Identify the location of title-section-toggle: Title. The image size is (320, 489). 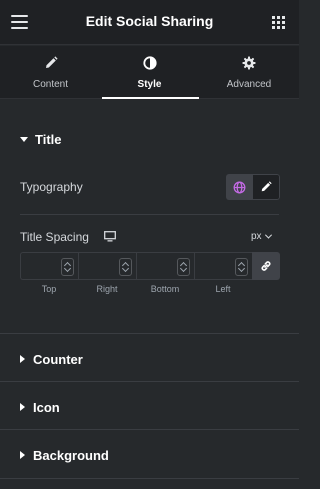
(41, 139).